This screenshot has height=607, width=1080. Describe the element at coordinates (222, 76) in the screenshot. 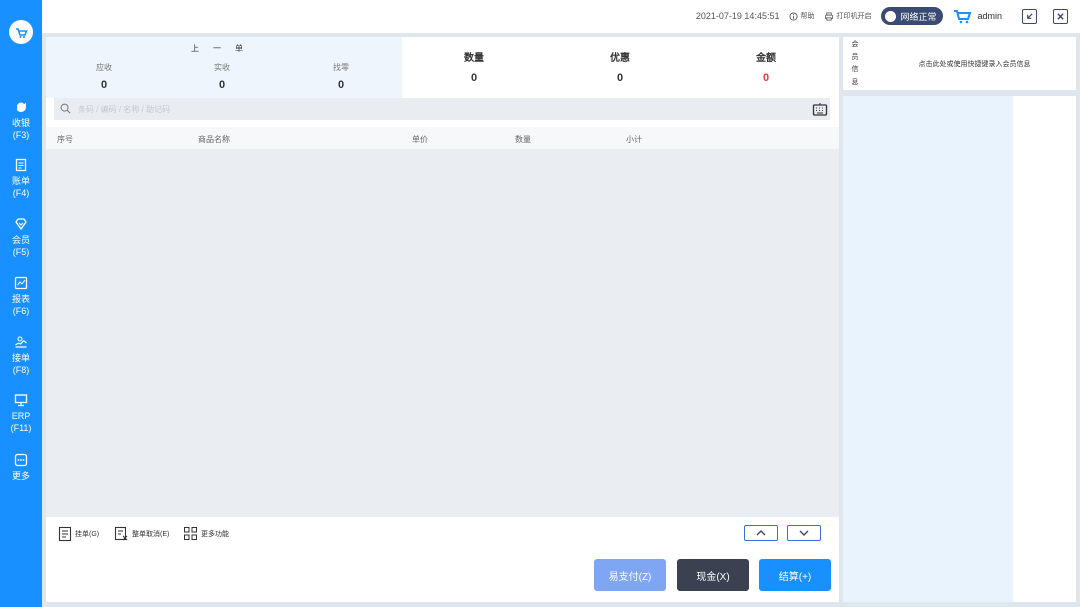

I see `received-stat: 实收 0` at that location.